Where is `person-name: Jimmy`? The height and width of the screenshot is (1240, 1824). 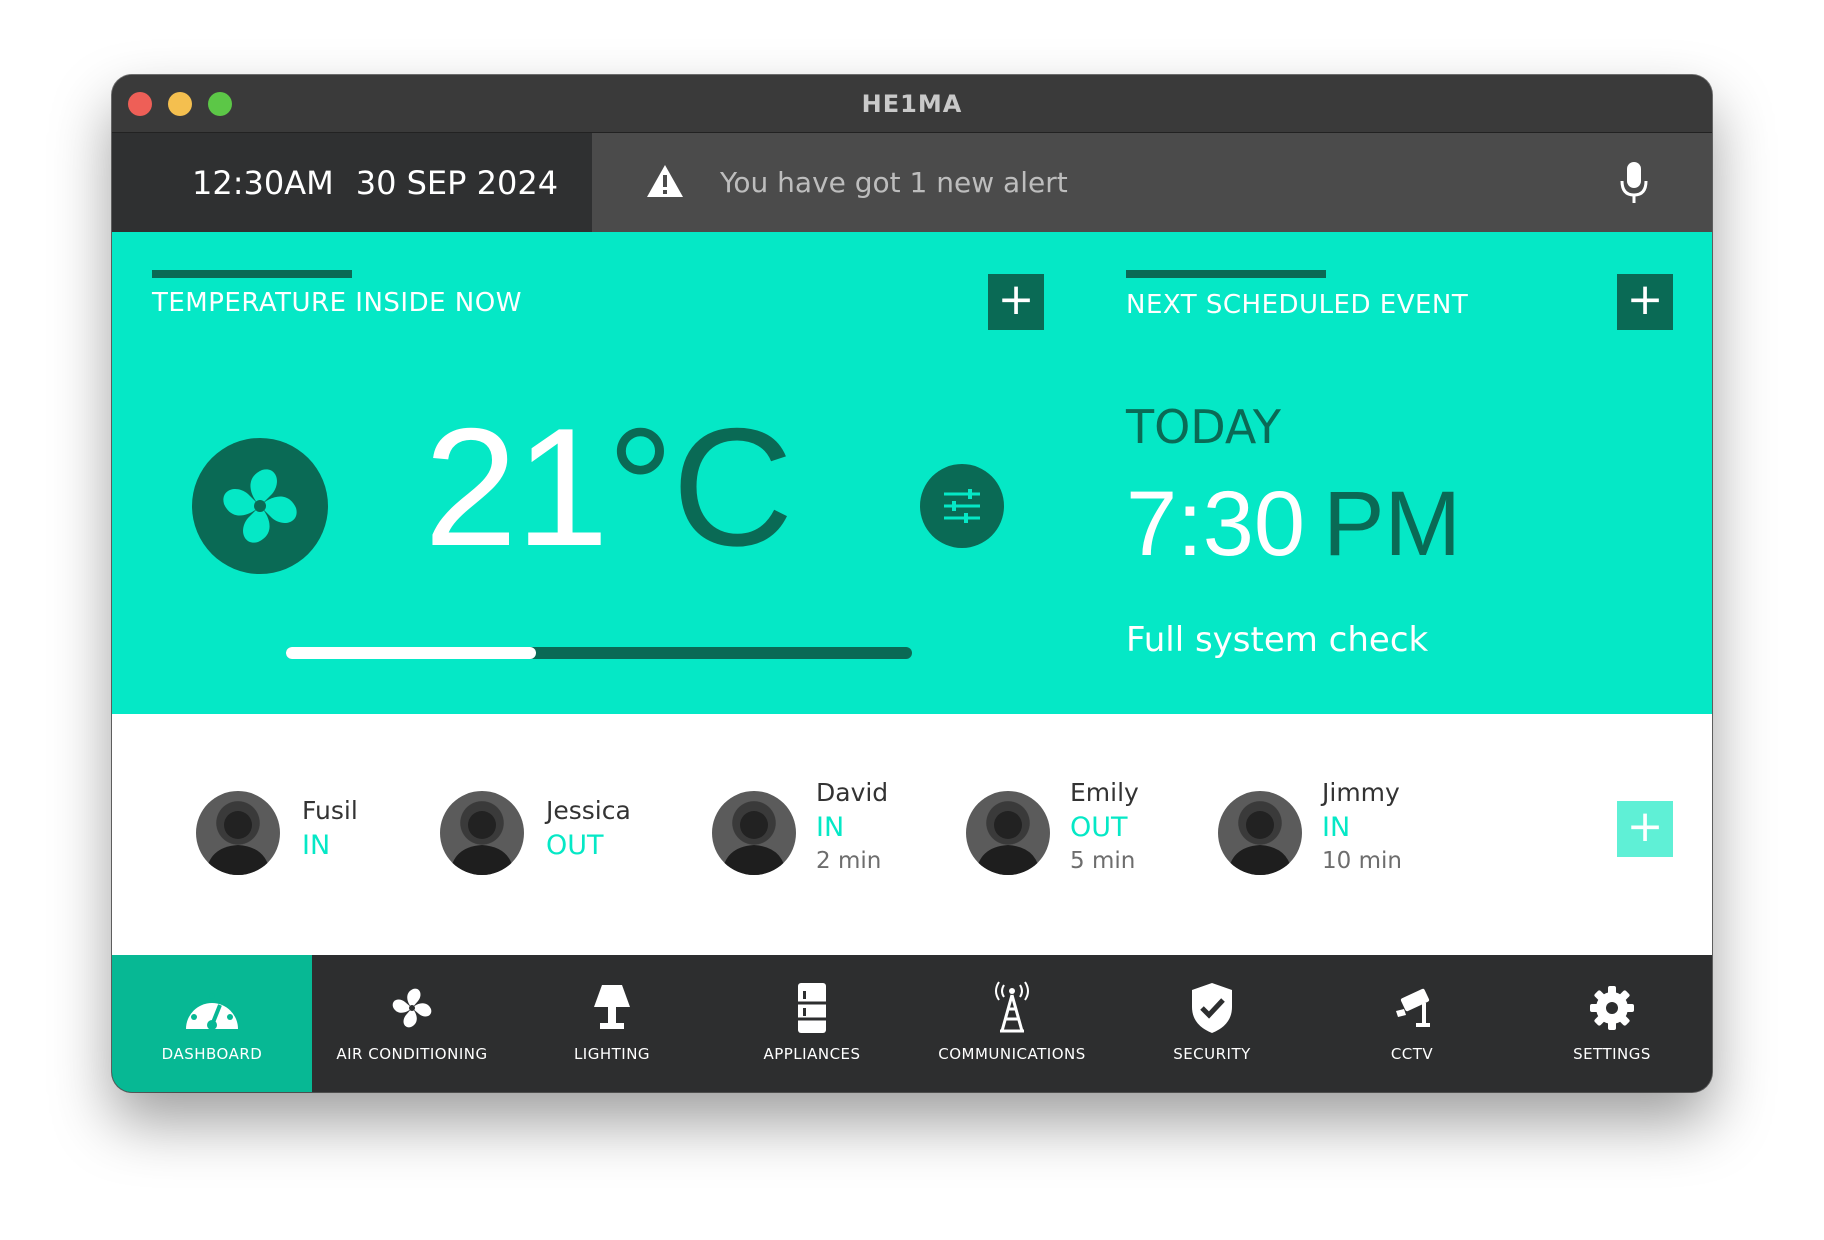 person-name: Jimmy is located at coordinates (1361, 792).